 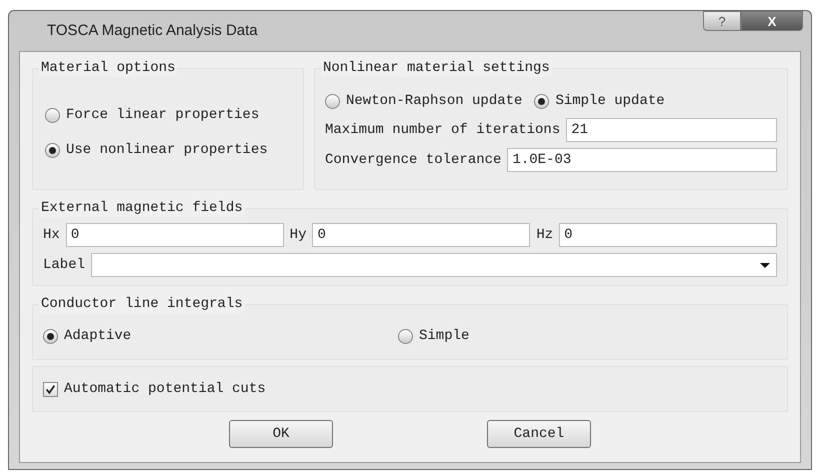 What do you see at coordinates (142, 304) in the screenshot?
I see `group-title: Conductor line integrals` at bounding box center [142, 304].